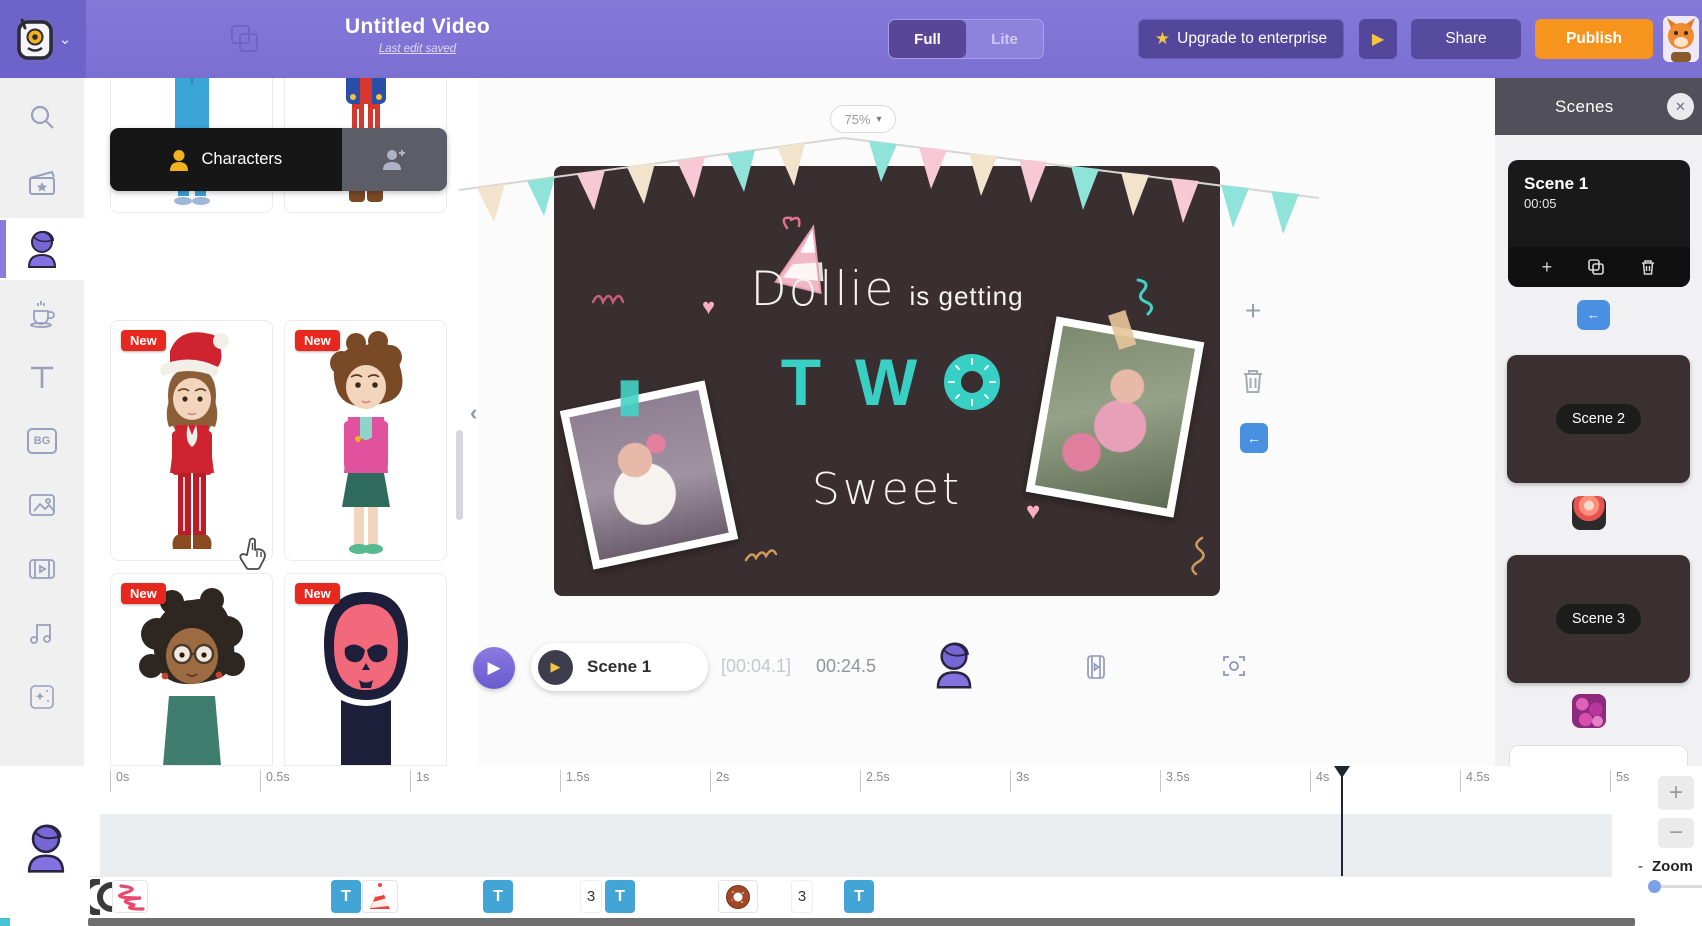  What do you see at coordinates (1593, 315) in the screenshot?
I see `scene-transition-button-1: ←` at bounding box center [1593, 315].